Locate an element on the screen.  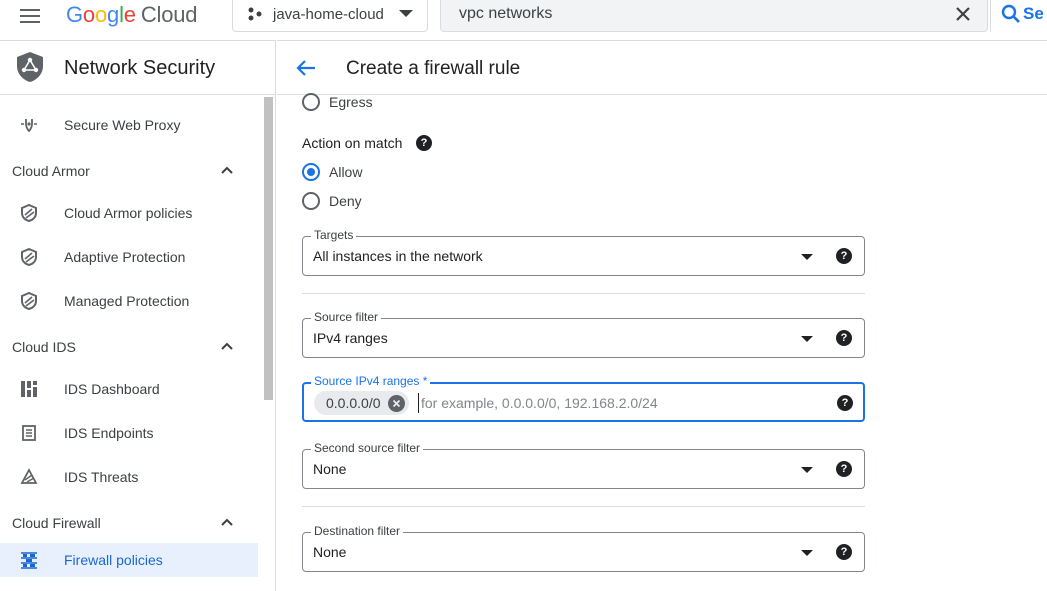
sidebar-item-label: Firewall policies is located at coordinates (113, 560).